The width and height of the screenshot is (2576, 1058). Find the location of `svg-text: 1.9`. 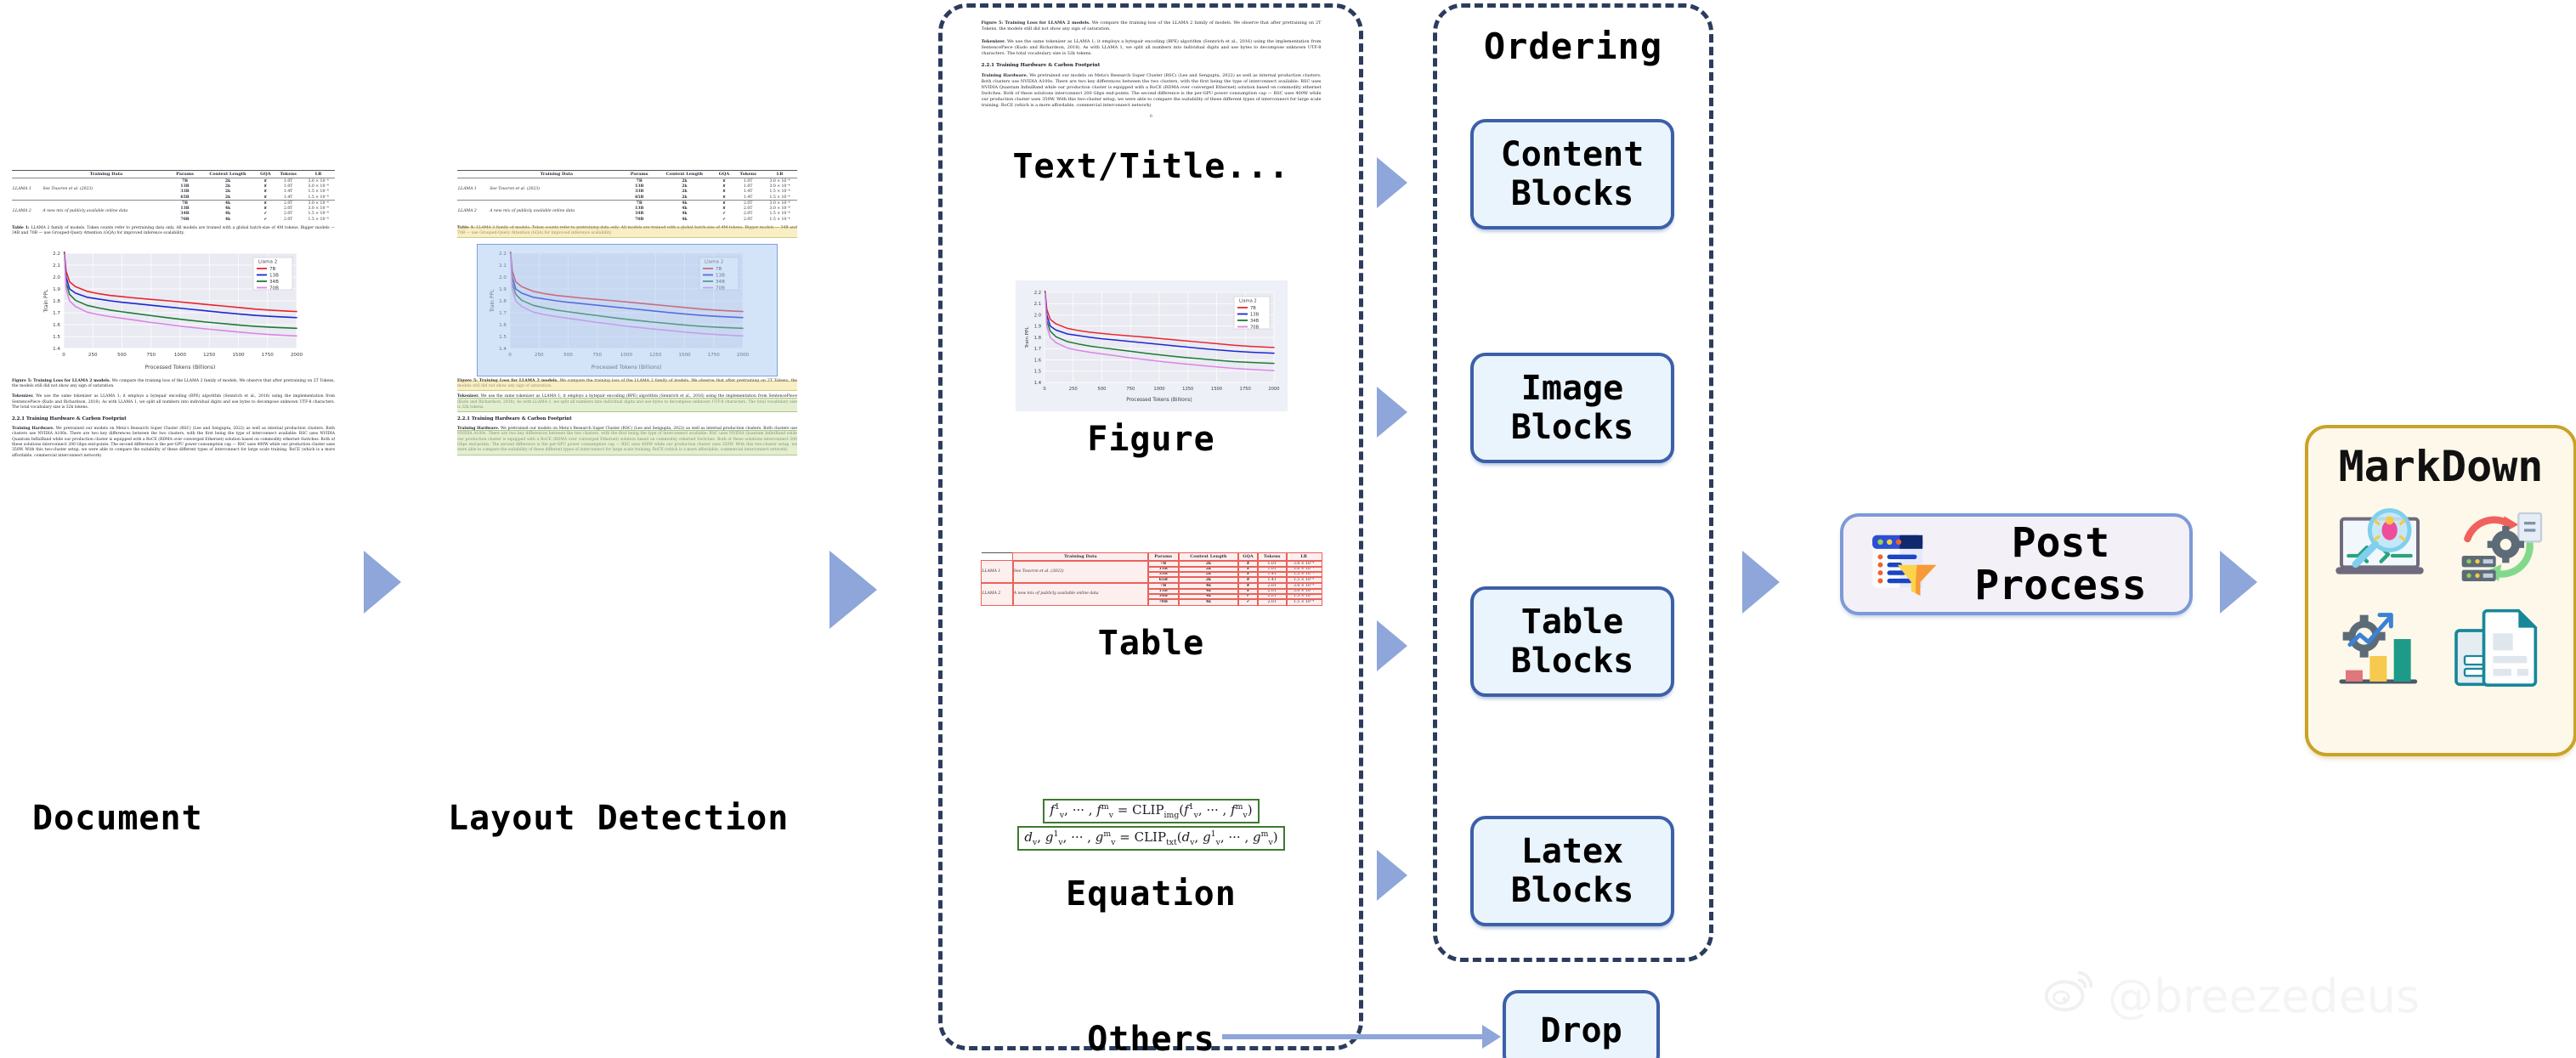

svg-text: 1.9 is located at coordinates (1036, 327).